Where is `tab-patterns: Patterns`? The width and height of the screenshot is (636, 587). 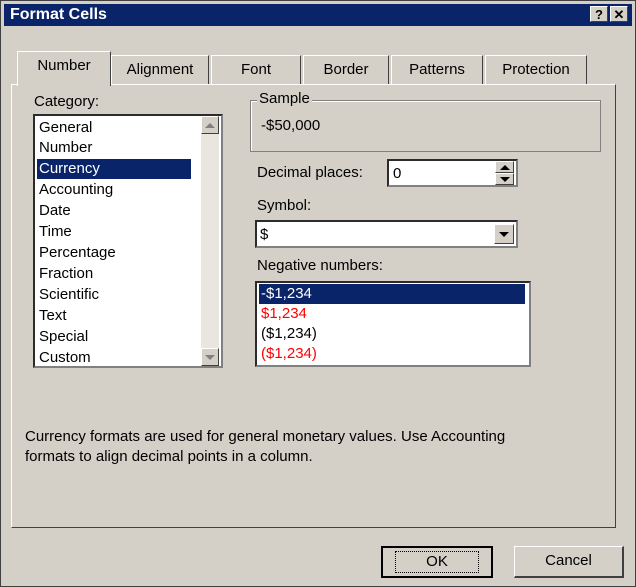 tab-patterns: Patterns is located at coordinates (437, 70).